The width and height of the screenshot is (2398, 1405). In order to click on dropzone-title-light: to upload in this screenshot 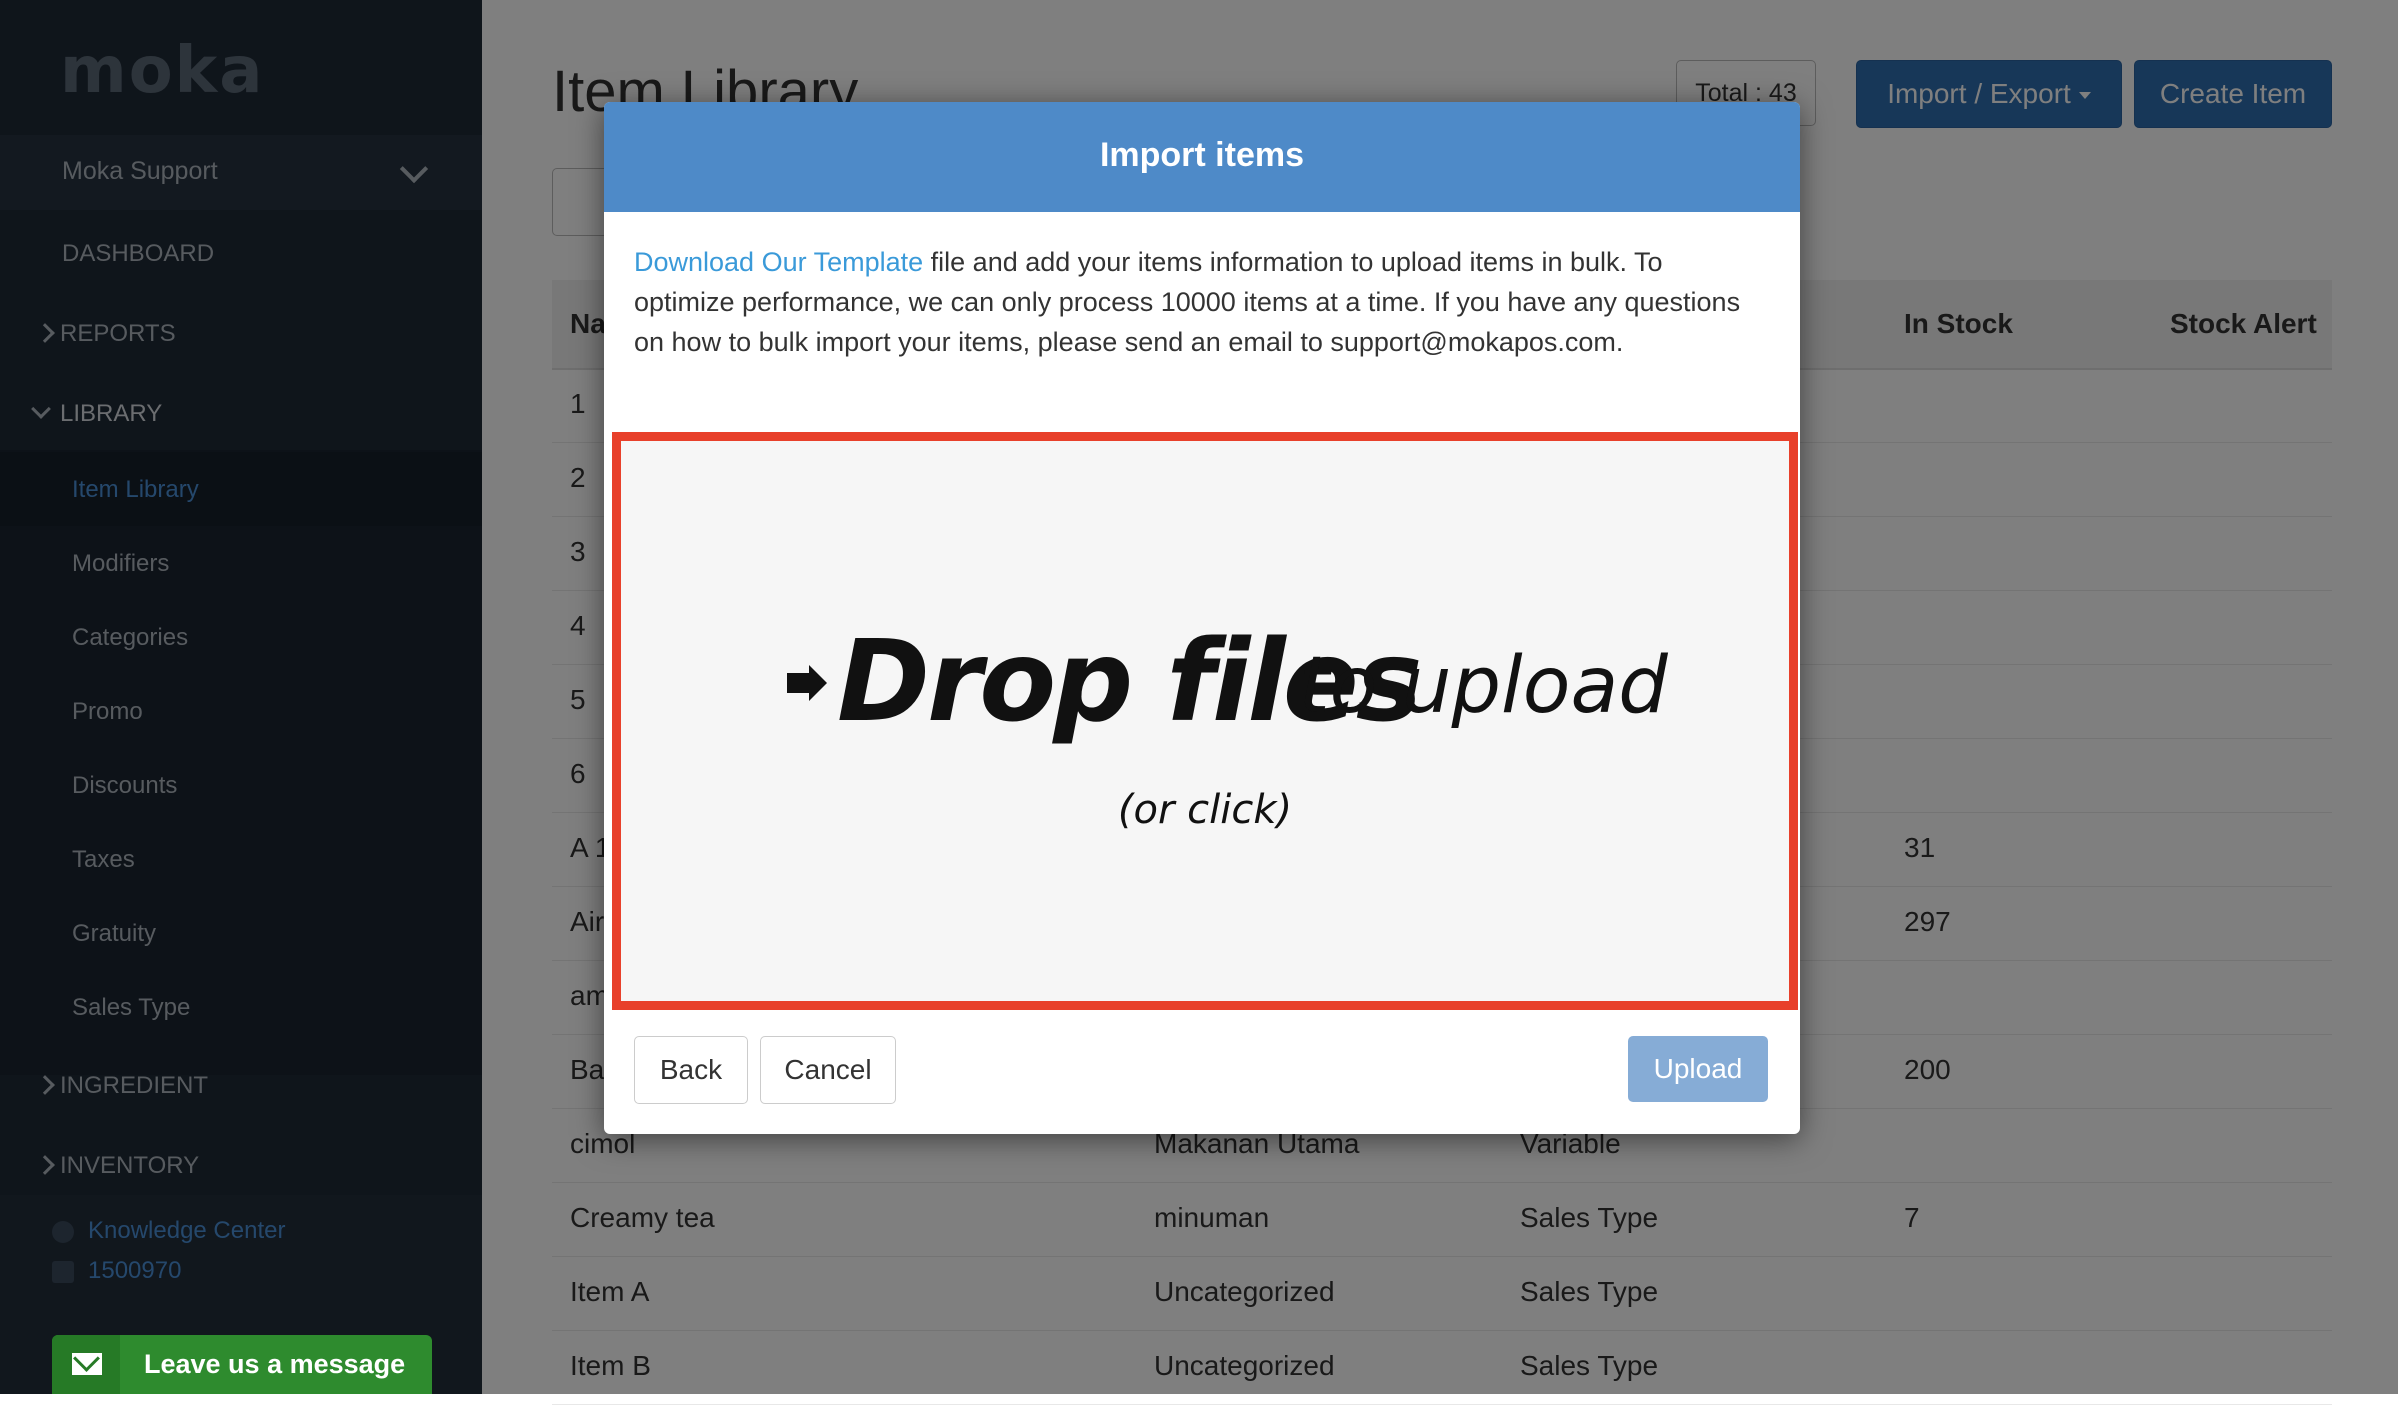, I will do `click(1483, 686)`.